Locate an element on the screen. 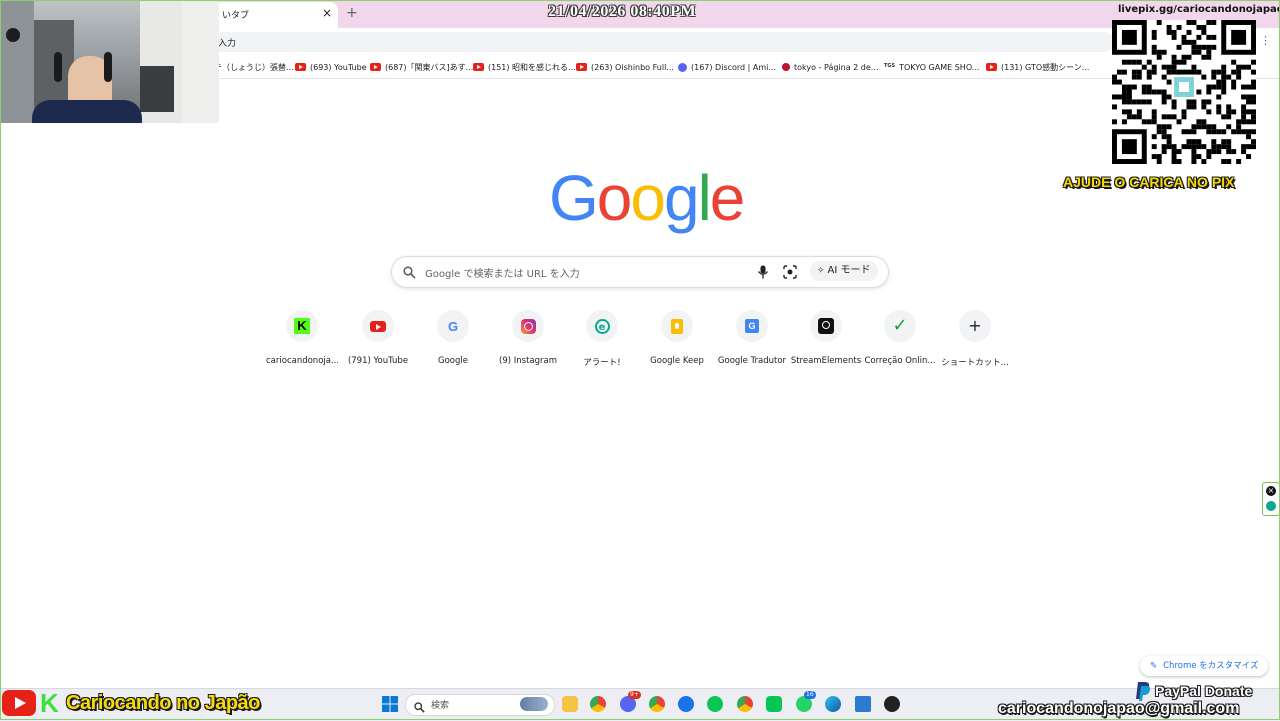  chrome-icon is located at coordinates (598, 704).